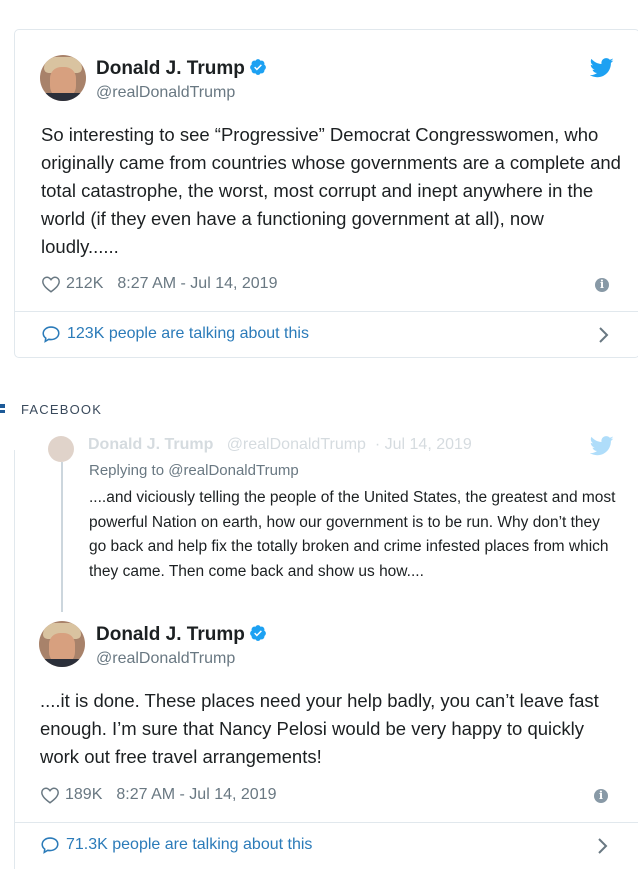  Describe the element at coordinates (61, 449) in the screenshot. I see `mini-avatar` at that location.